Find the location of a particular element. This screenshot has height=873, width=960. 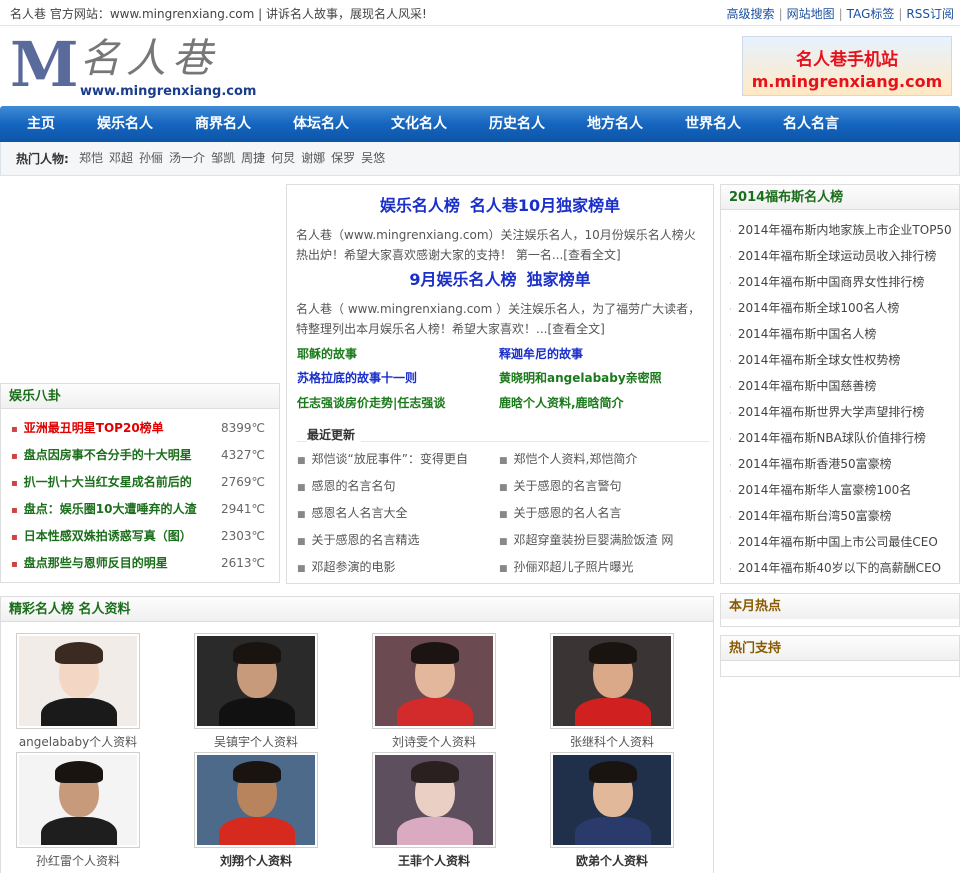

hot-person-link: 汤一介 is located at coordinates (187, 158).